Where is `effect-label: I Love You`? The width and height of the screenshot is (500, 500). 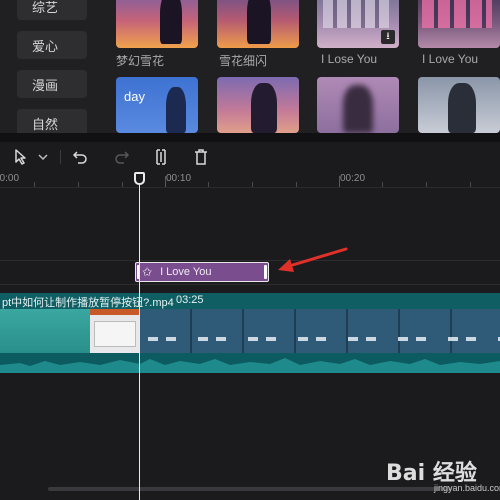
effect-label: I Love You is located at coordinates (450, 59).